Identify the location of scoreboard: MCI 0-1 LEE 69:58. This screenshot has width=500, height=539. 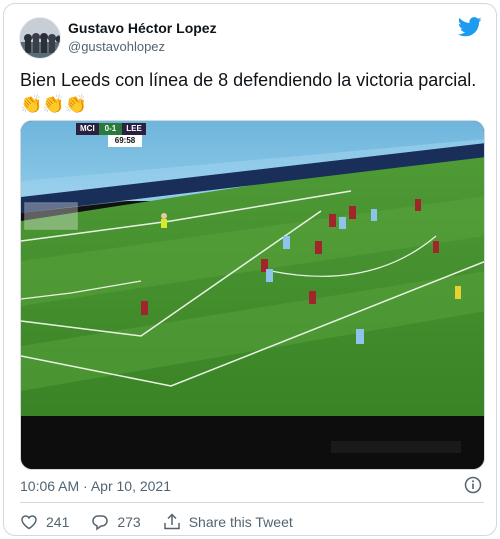
(111, 136).